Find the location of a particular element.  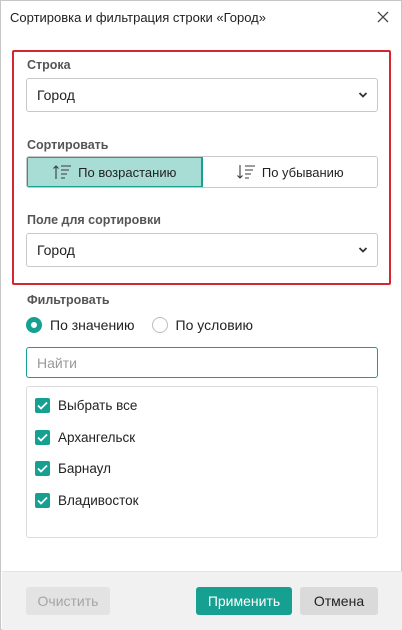

filter-by-condition-label: По условию is located at coordinates (214, 325).